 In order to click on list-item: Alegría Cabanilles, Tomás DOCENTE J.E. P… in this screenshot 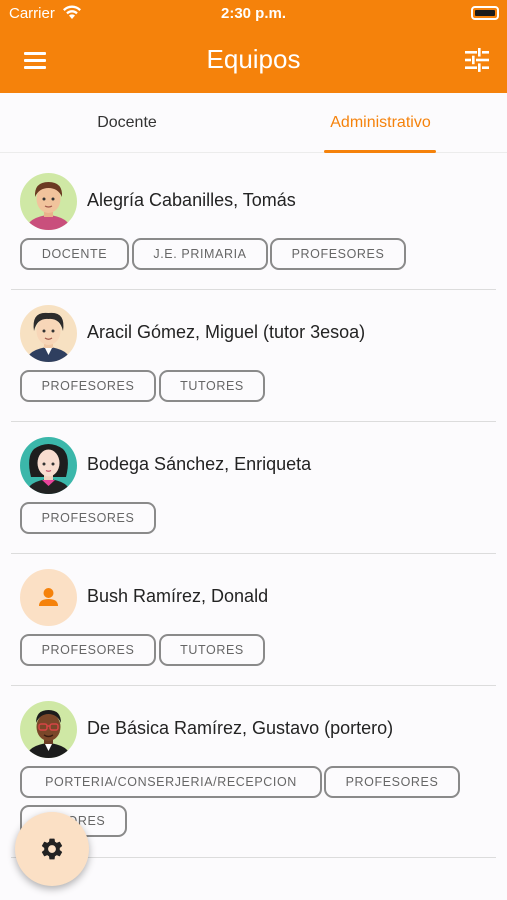, I will do `click(253, 224)`.